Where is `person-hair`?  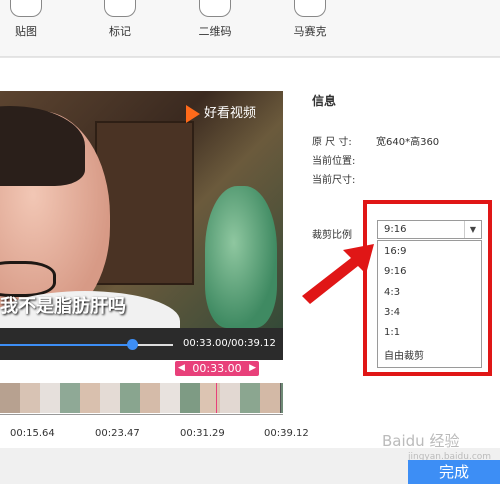 person-hair is located at coordinates (42, 146).